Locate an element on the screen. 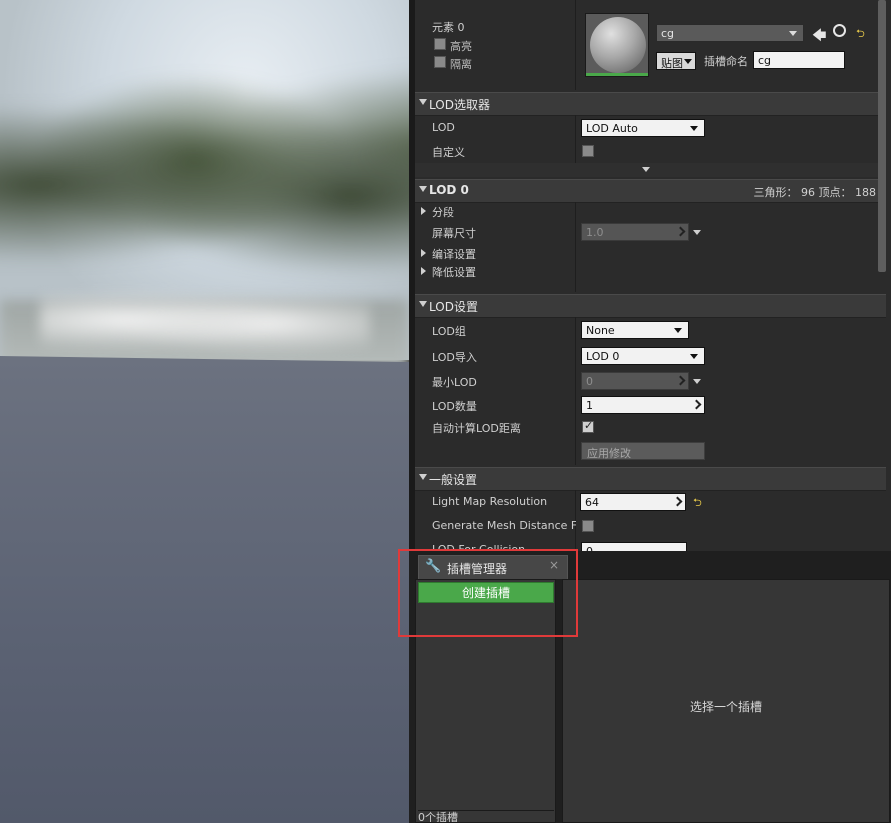 This screenshot has height=823, width=891. highlight-label: 高亮 is located at coordinates (461, 46).